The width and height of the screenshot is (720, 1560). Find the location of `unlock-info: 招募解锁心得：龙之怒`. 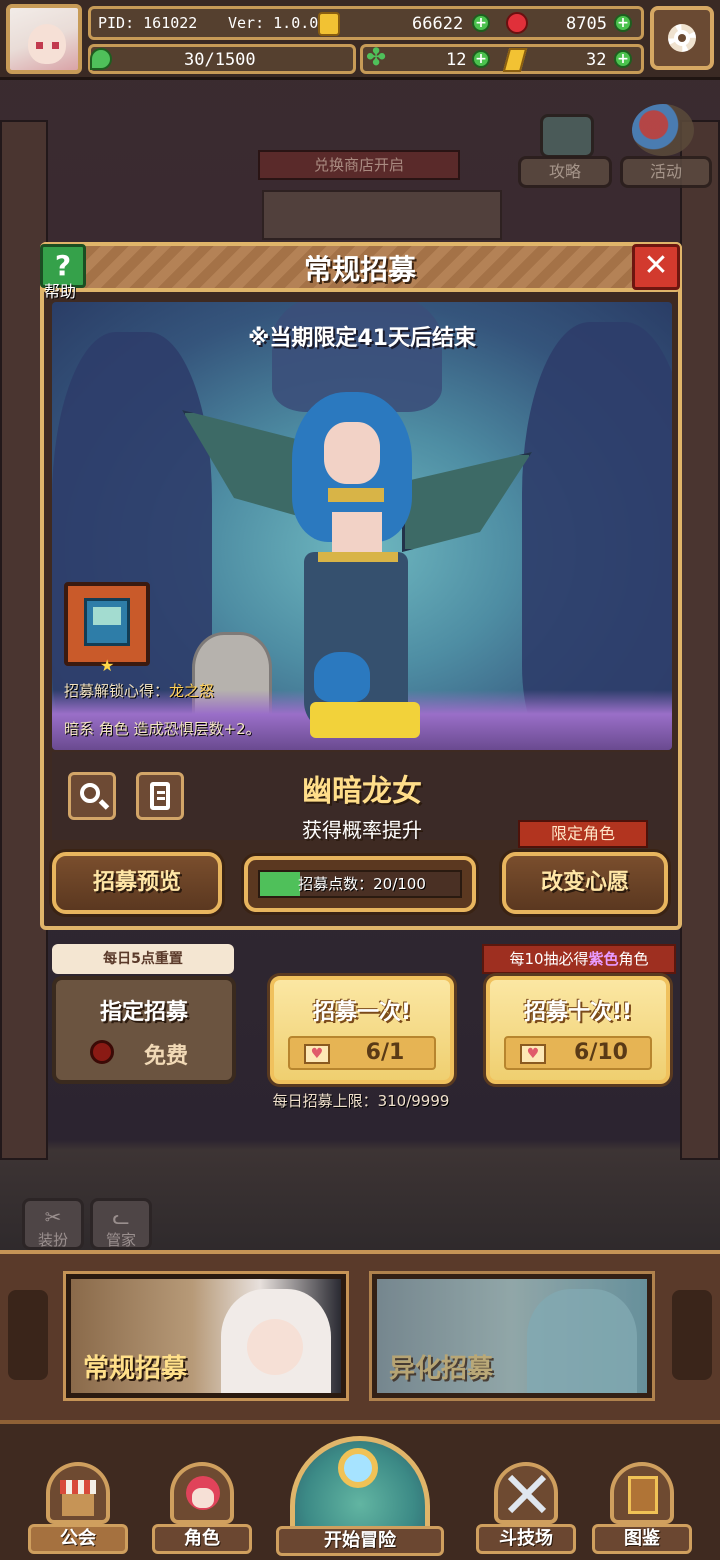

unlock-info: 招募解锁心得：龙之怒 is located at coordinates (139, 690).